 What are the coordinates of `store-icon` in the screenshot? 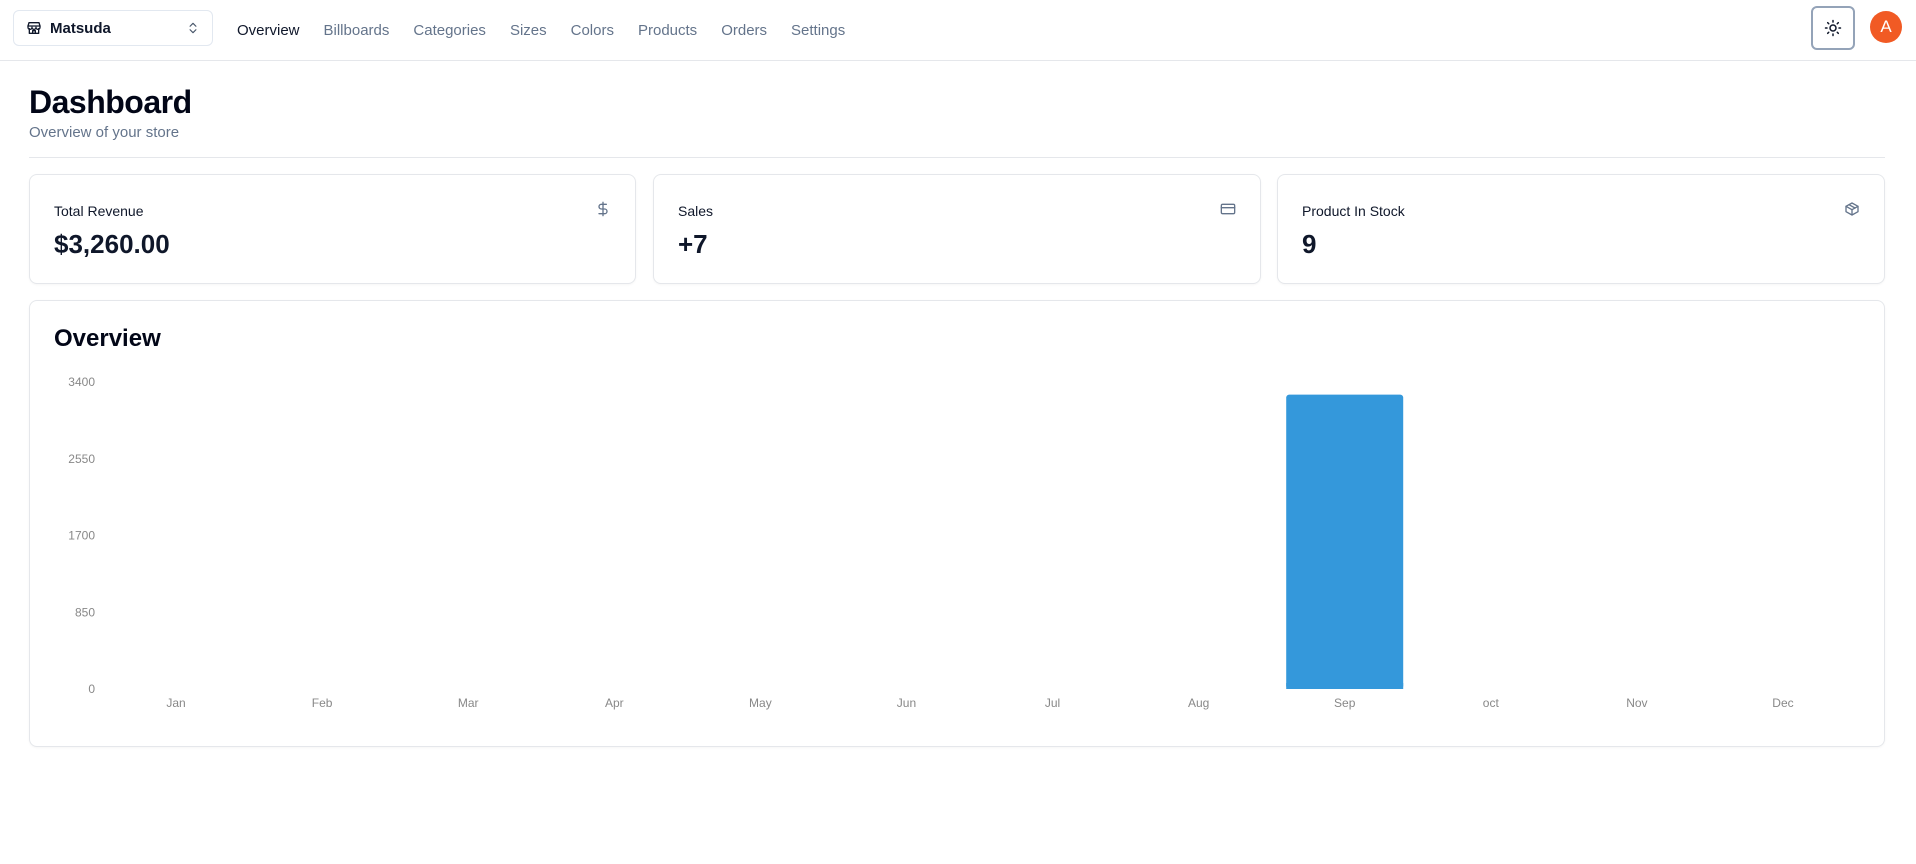 It's located at (34, 28).